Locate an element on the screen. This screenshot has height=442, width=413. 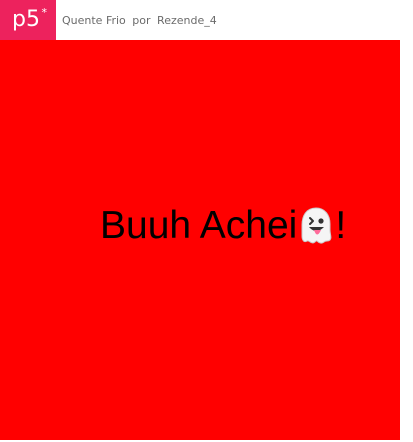
by-label: por is located at coordinates (141, 20).